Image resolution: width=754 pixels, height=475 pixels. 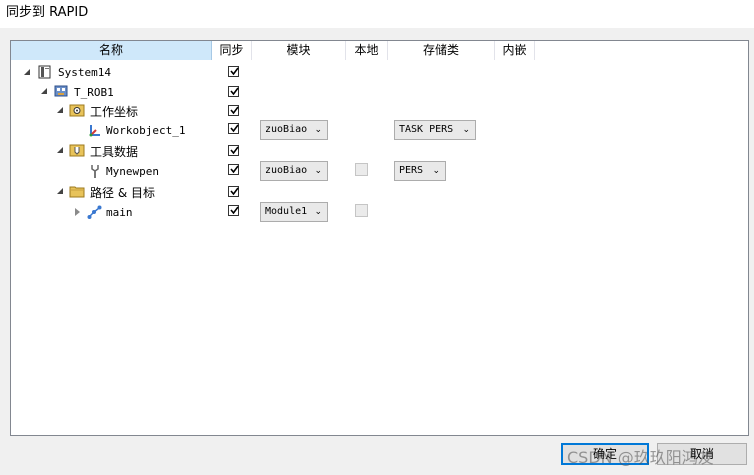 What do you see at coordinates (426, 129) in the screenshot?
I see `storage-dropdown-value: TASK PERS` at bounding box center [426, 129].